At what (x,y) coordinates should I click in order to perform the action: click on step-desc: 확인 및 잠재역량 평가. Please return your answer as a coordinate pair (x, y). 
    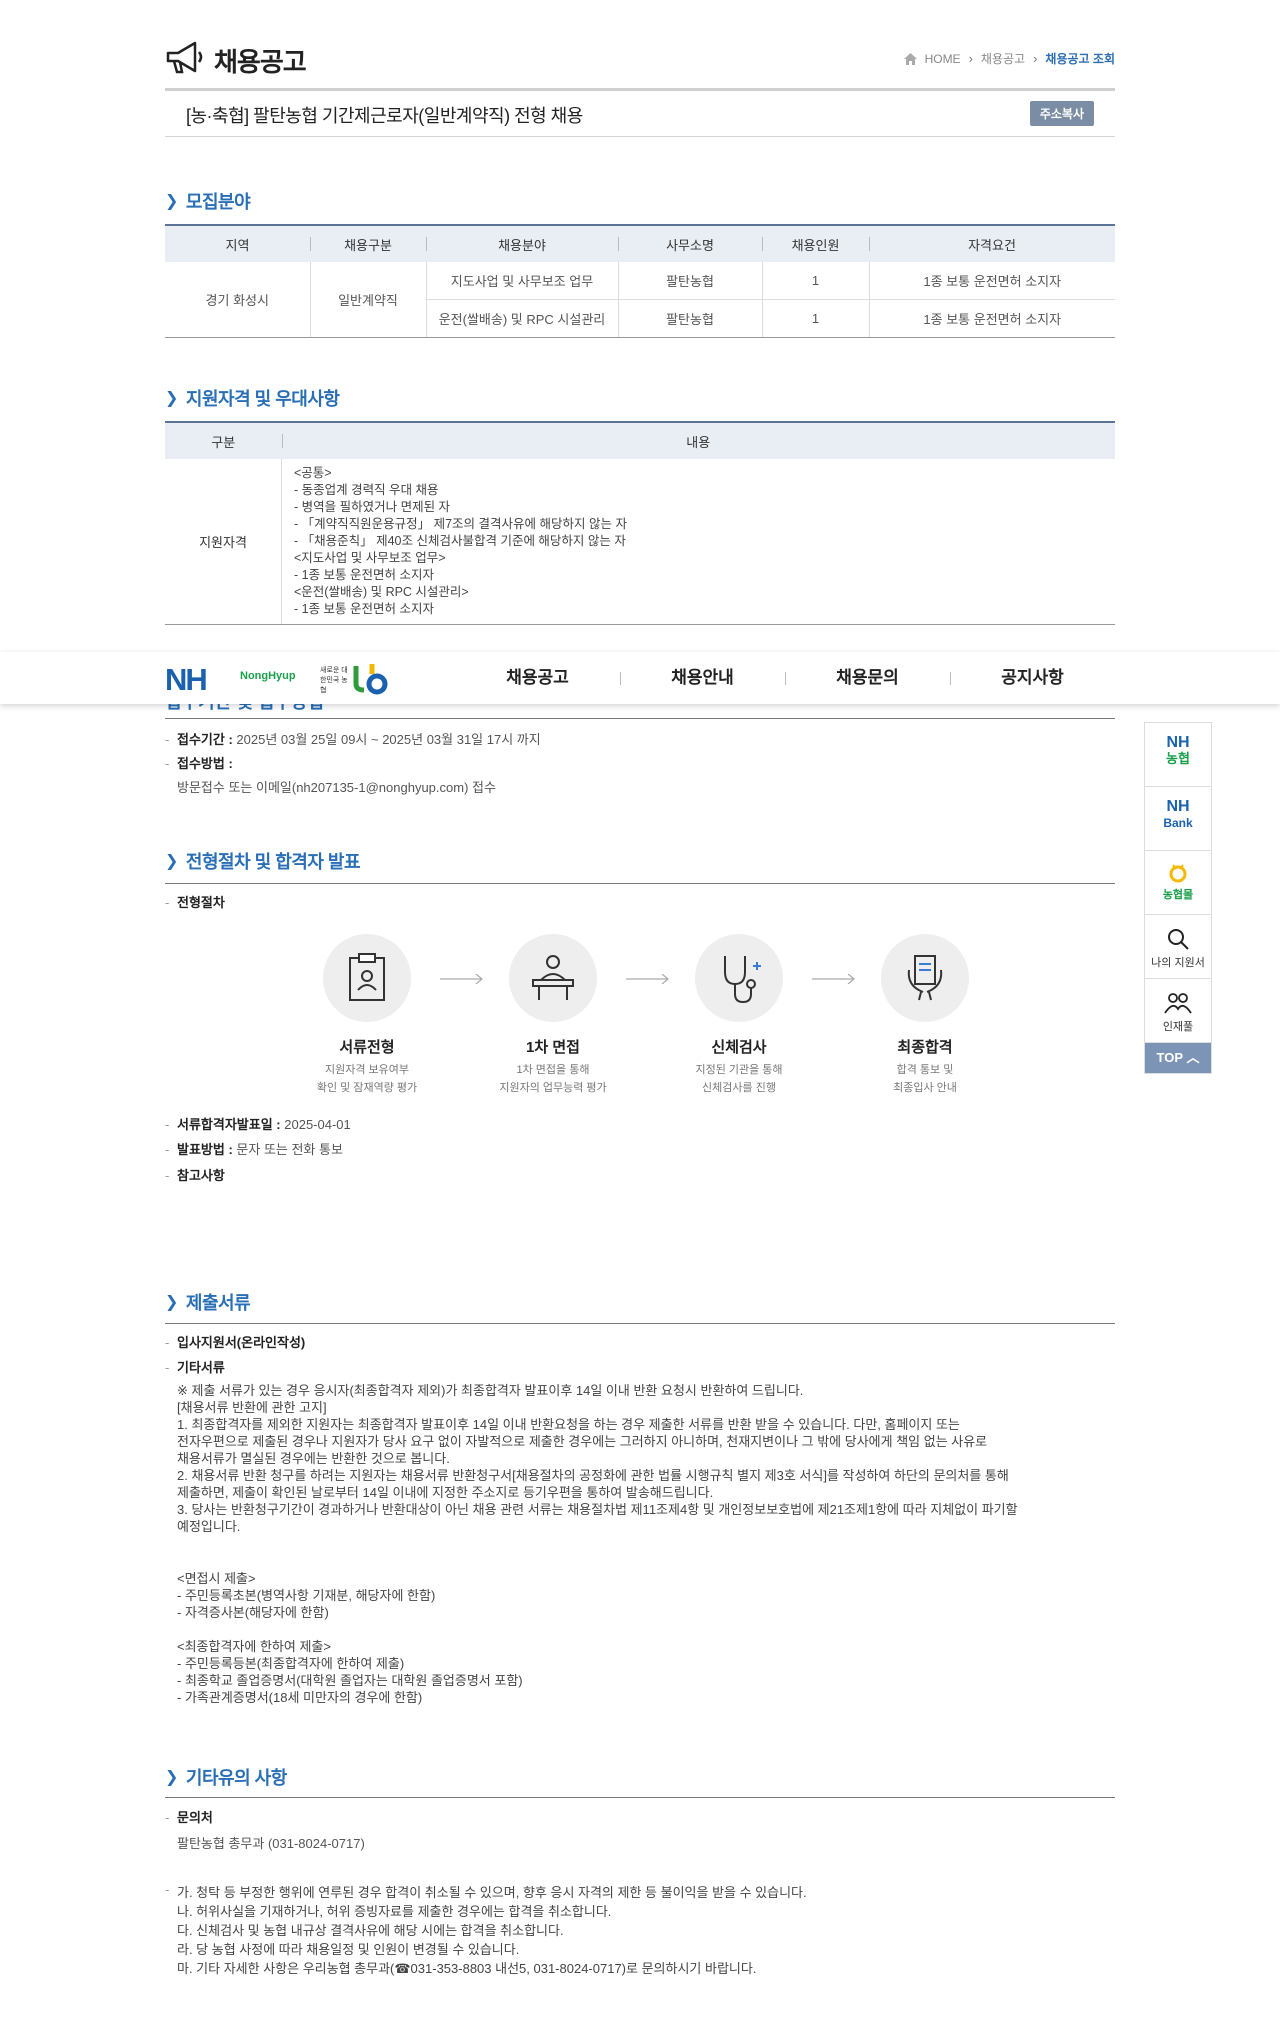
    Looking at the image, I should click on (367, 1088).